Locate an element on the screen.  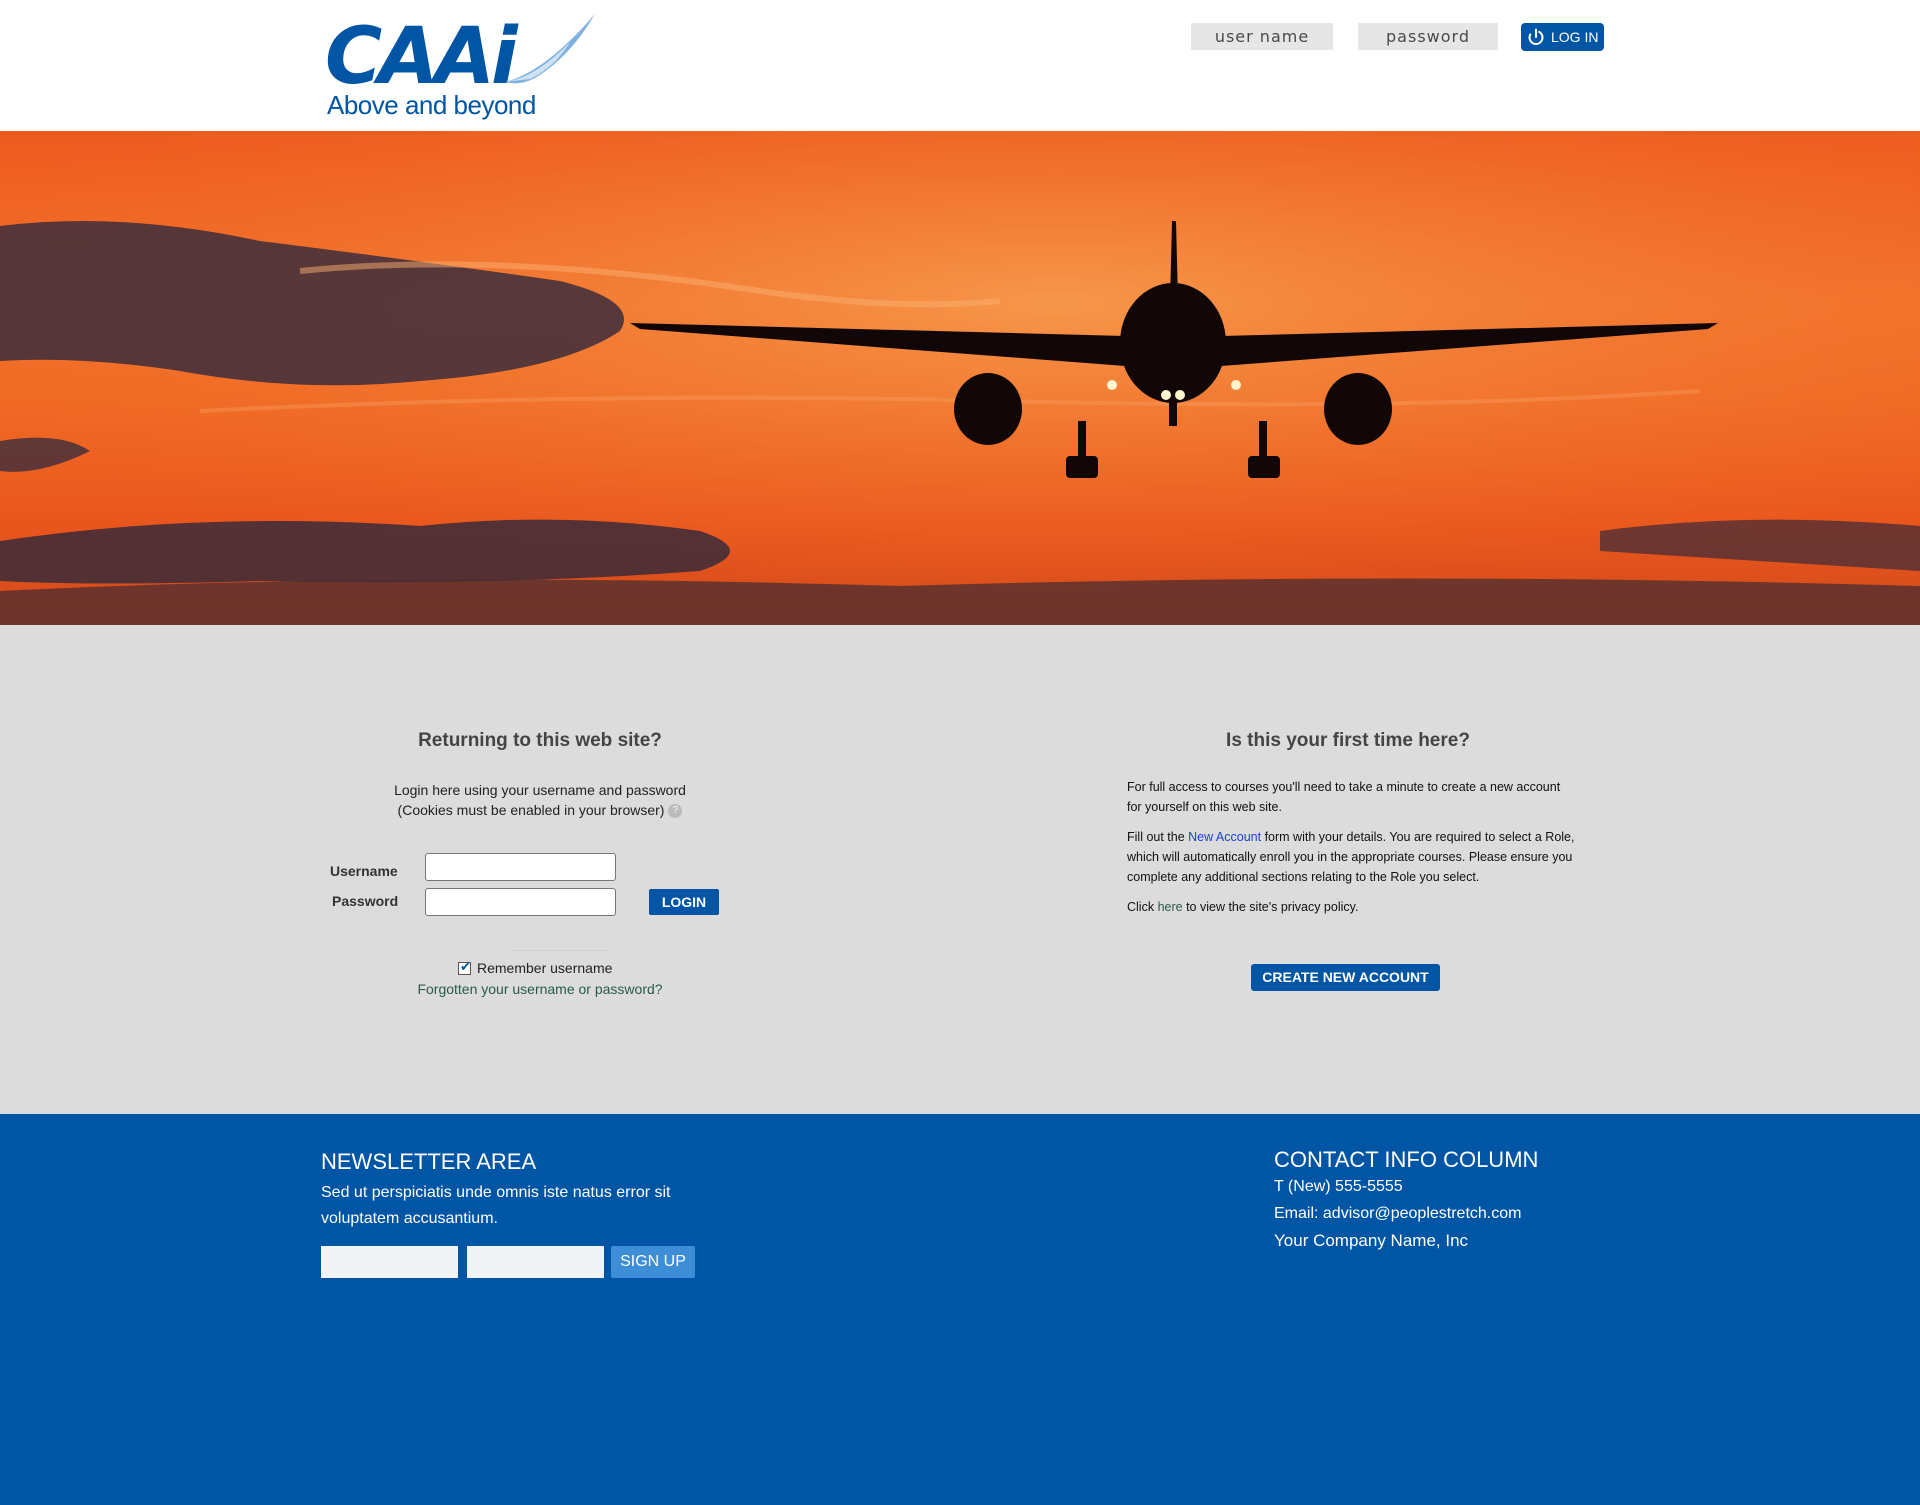
returning-title: Returning to this web site? is located at coordinates (540, 740).